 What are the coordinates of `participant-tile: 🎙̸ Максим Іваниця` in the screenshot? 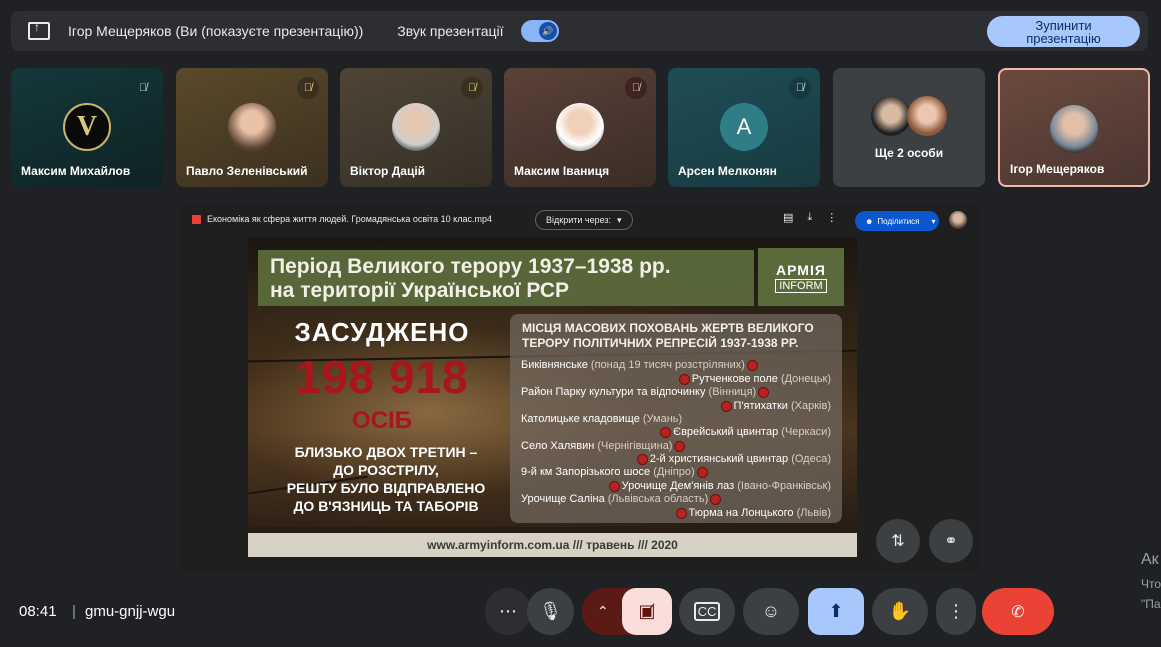 It's located at (580, 127).